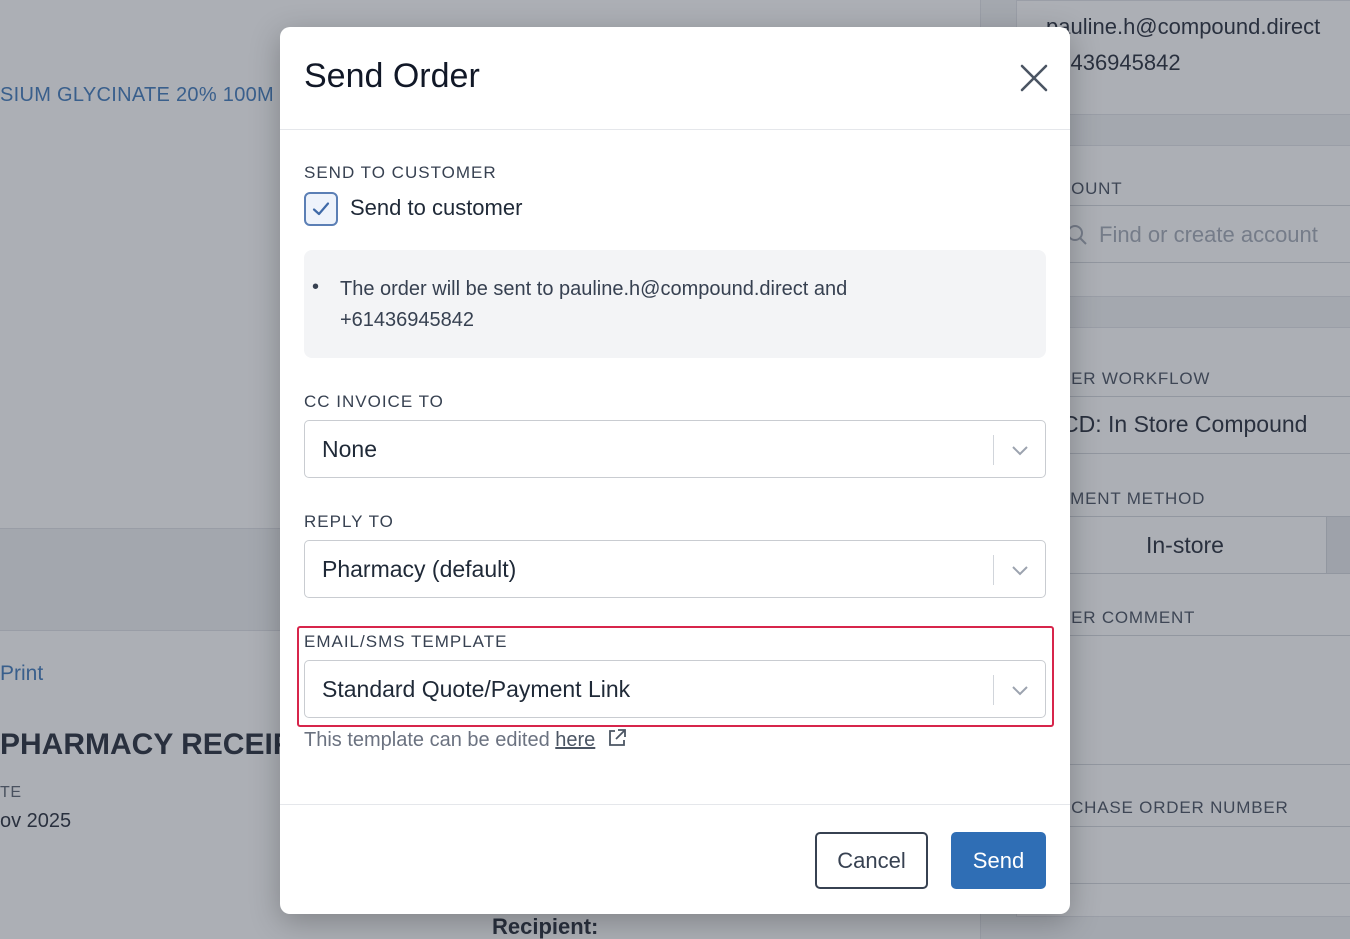  What do you see at coordinates (349, 449) in the screenshot?
I see `cc-invoice-value: None` at bounding box center [349, 449].